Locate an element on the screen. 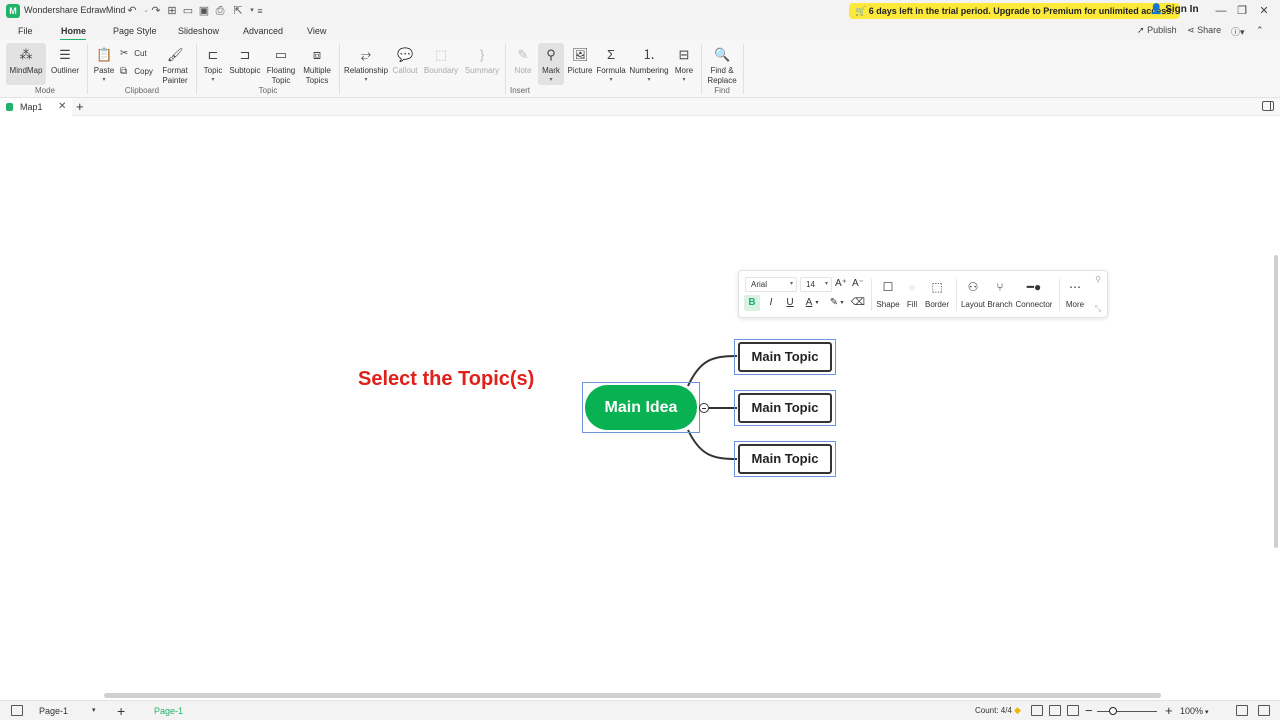  page-panel-icon is located at coordinates (17, 710).